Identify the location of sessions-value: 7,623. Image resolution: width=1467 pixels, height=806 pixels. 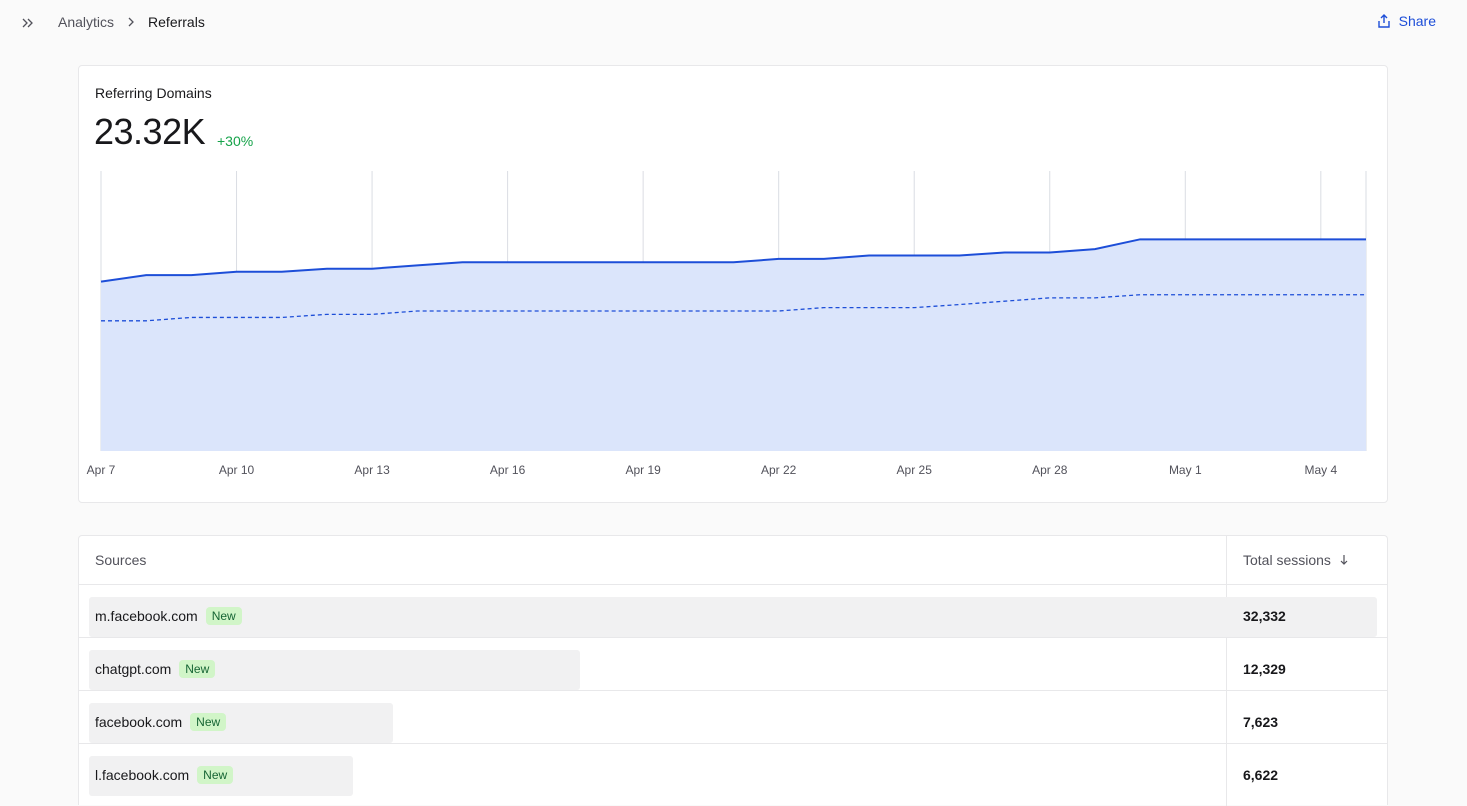
(1261, 722).